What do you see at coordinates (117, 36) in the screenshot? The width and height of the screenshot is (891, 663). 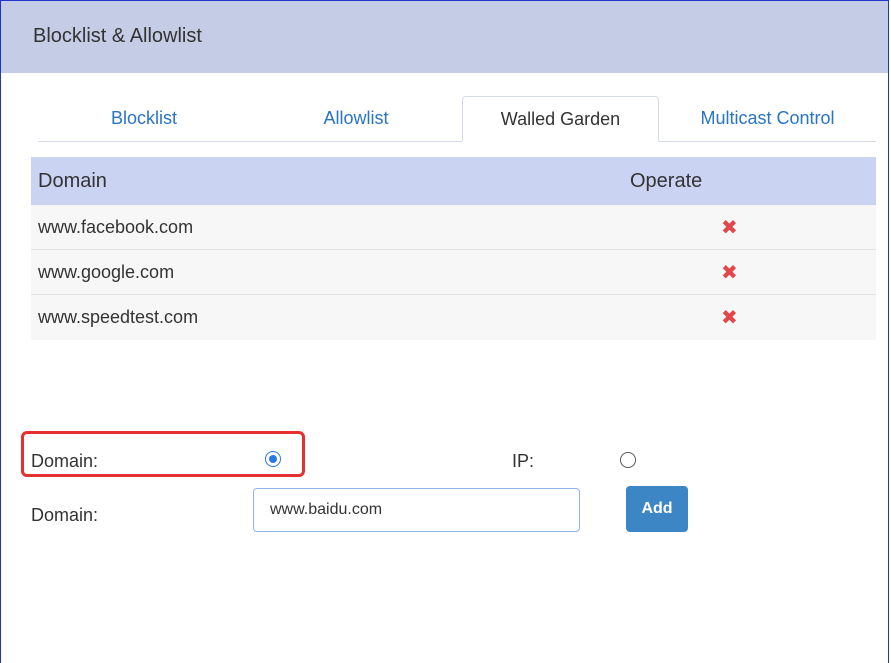 I see `panel-title: Blocklist & Allowlist` at bounding box center [117, 36].